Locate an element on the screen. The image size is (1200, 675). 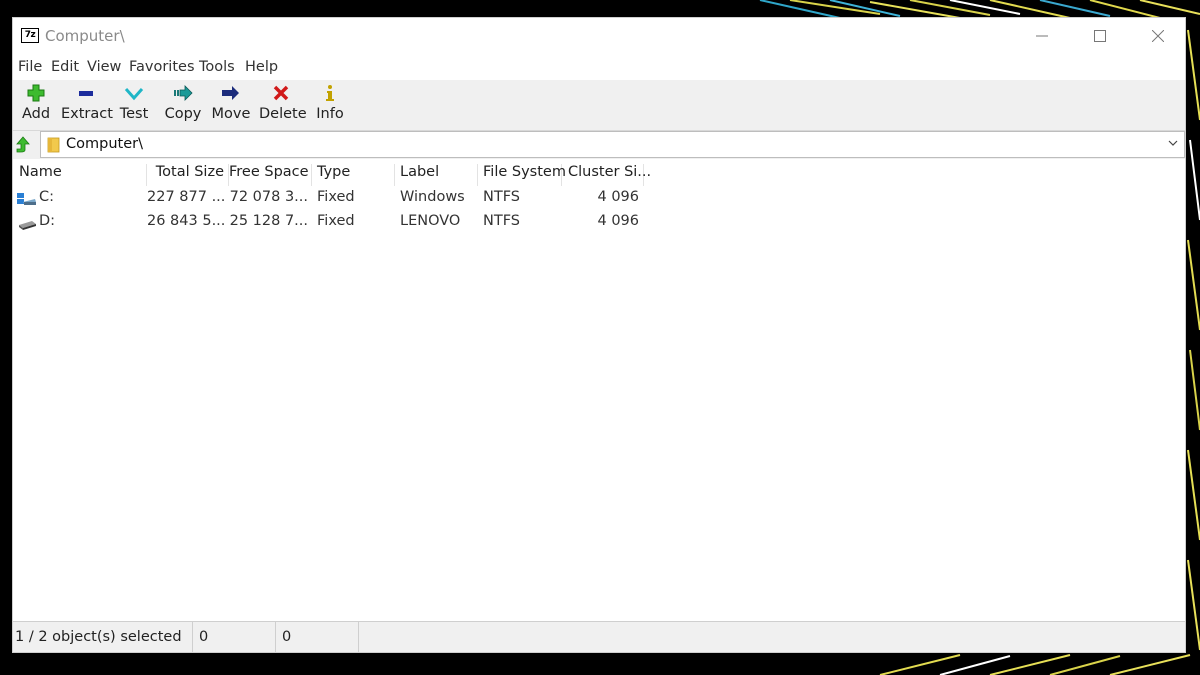
column-header-type: Type is located at coordinates (353, 175).